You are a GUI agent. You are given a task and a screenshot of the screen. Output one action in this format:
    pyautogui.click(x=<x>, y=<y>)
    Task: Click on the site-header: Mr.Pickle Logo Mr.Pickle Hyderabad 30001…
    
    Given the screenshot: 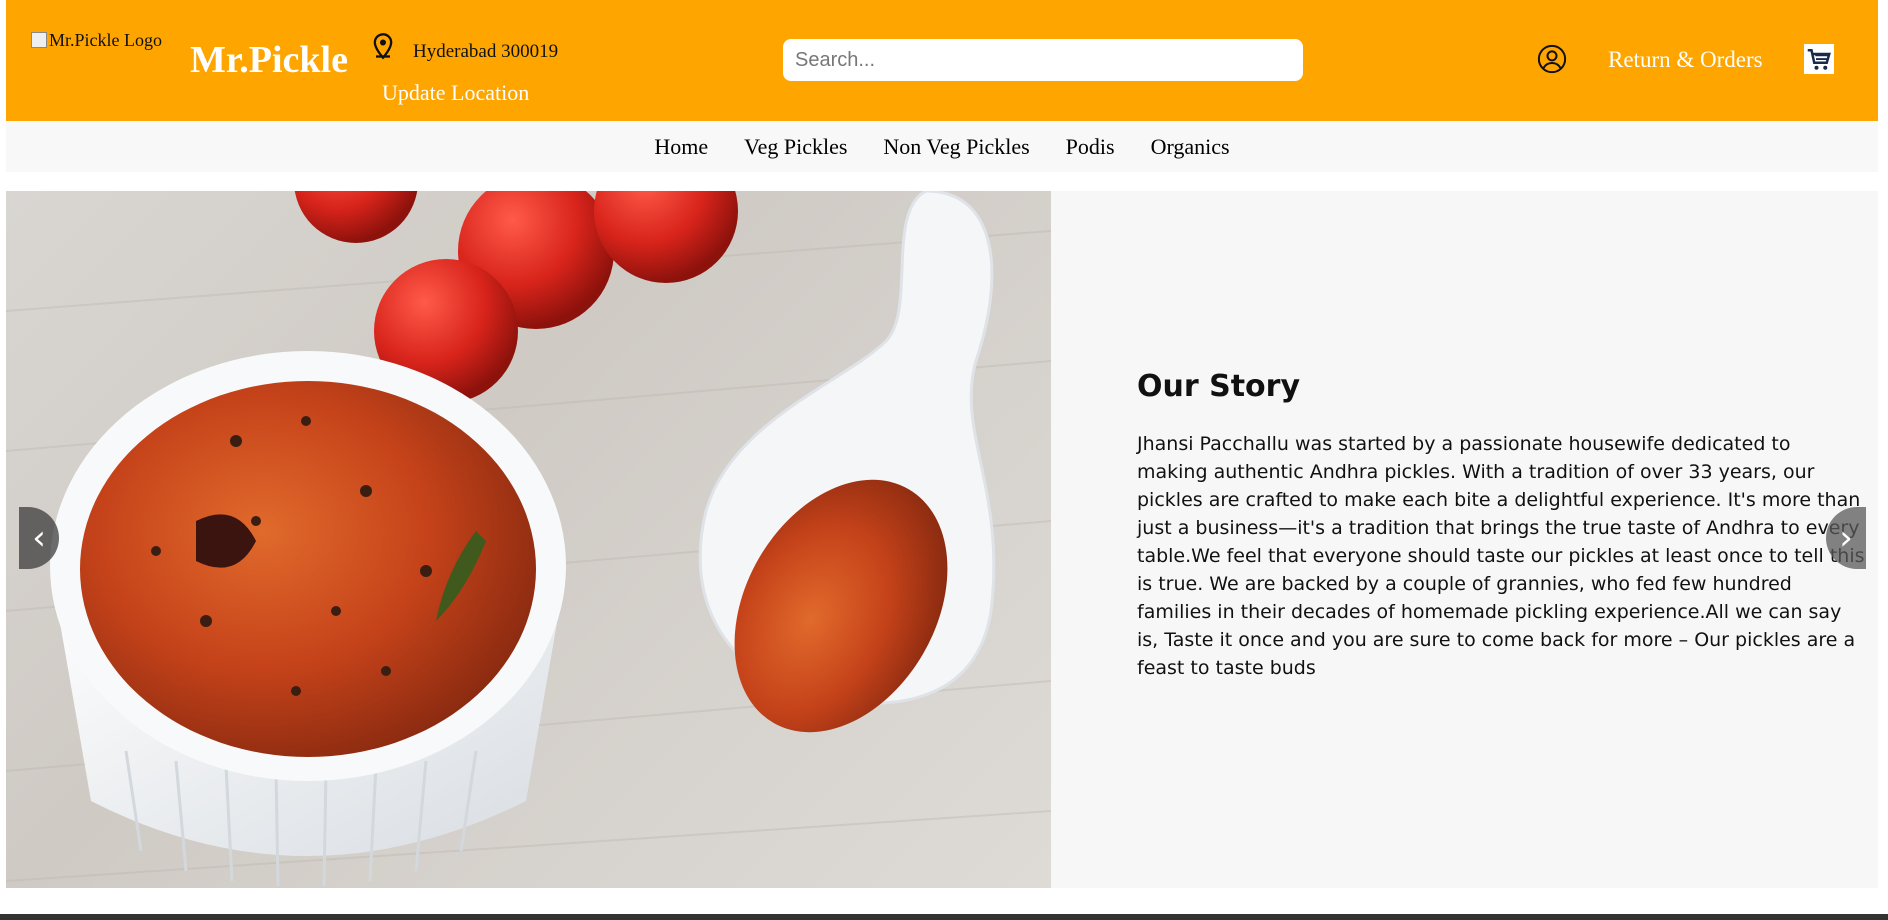 What is the action you would take?
    pyautogui.click(x=942, y=60)
    